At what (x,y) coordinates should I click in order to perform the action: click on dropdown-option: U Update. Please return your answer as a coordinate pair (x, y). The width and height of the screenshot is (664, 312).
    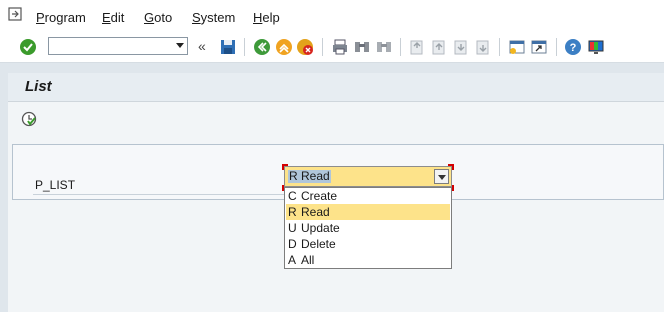
    Looking at the image, I should click on (368, 228).